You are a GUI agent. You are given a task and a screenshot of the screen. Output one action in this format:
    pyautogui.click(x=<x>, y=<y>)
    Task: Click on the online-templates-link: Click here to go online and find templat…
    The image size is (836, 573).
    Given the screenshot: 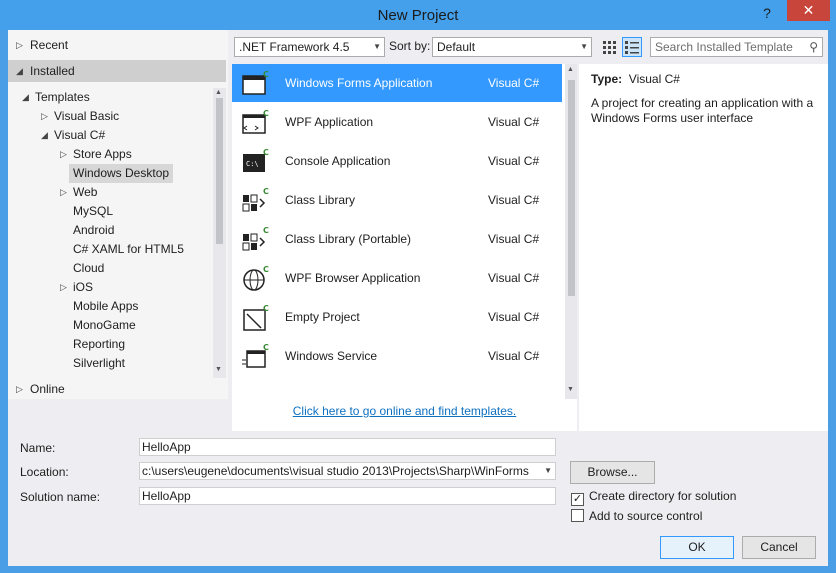 What is the action you would take?
    pyautogui.click(x=404, y=411)
    